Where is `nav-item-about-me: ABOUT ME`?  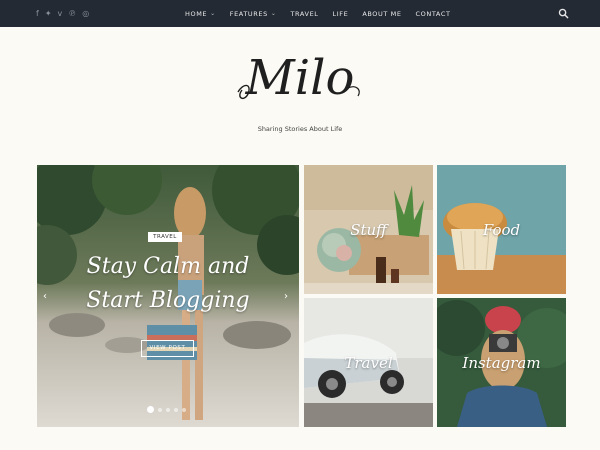
nav-item-about-me: ABOUT ME is located at coordinates (381, 14).